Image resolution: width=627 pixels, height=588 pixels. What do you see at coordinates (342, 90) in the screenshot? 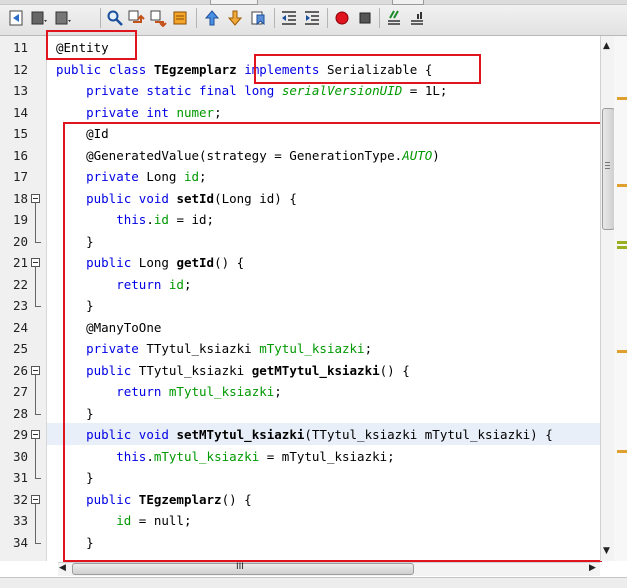
I see `code-token: serialVersionUID` at bounding box center [342, 90].